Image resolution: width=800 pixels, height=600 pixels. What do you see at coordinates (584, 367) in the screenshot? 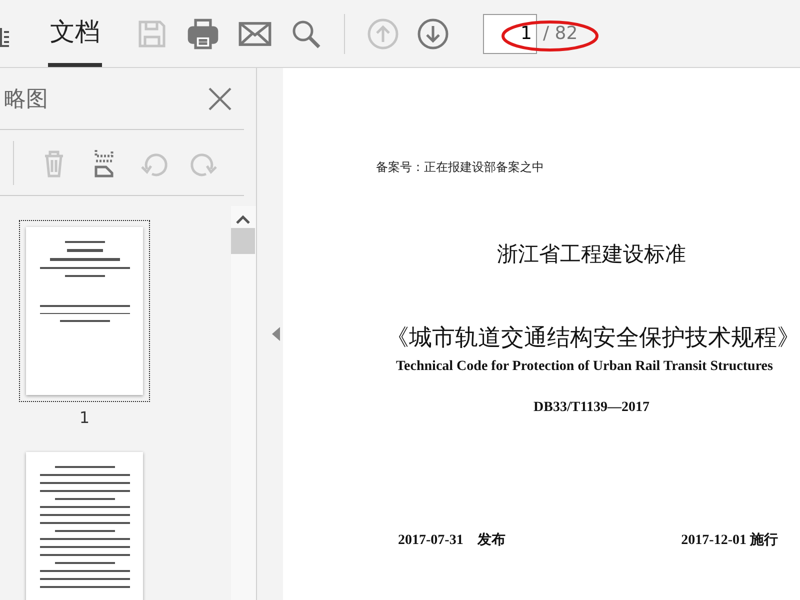
I see `english-title: Technical Code for Protection of Urban Rail Transit Structures` at bounding box center [584, 367].